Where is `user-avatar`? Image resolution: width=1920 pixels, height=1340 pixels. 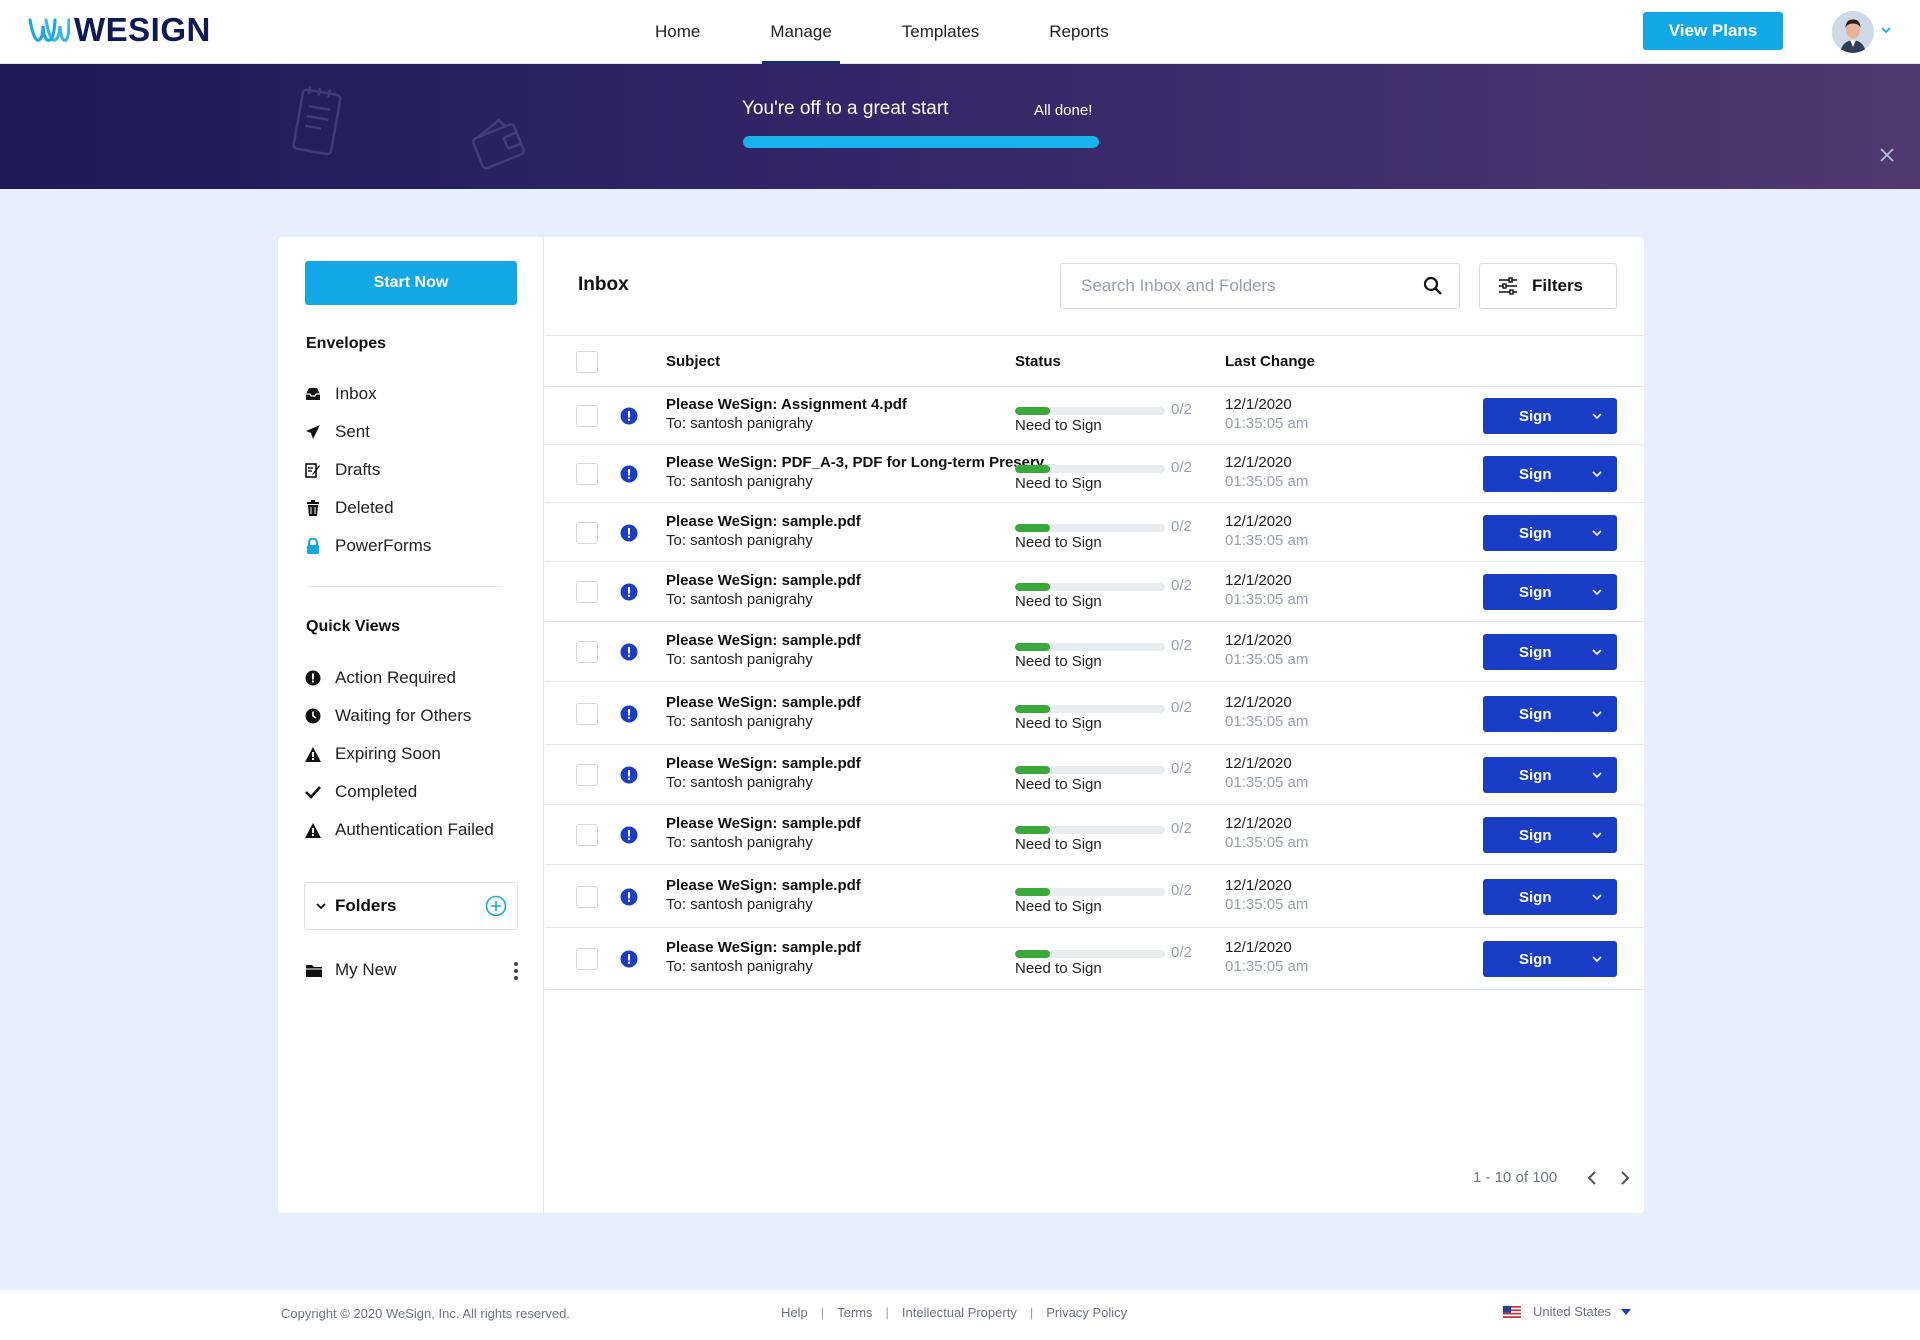
user-avatar is located at coordinates (1853, 32).